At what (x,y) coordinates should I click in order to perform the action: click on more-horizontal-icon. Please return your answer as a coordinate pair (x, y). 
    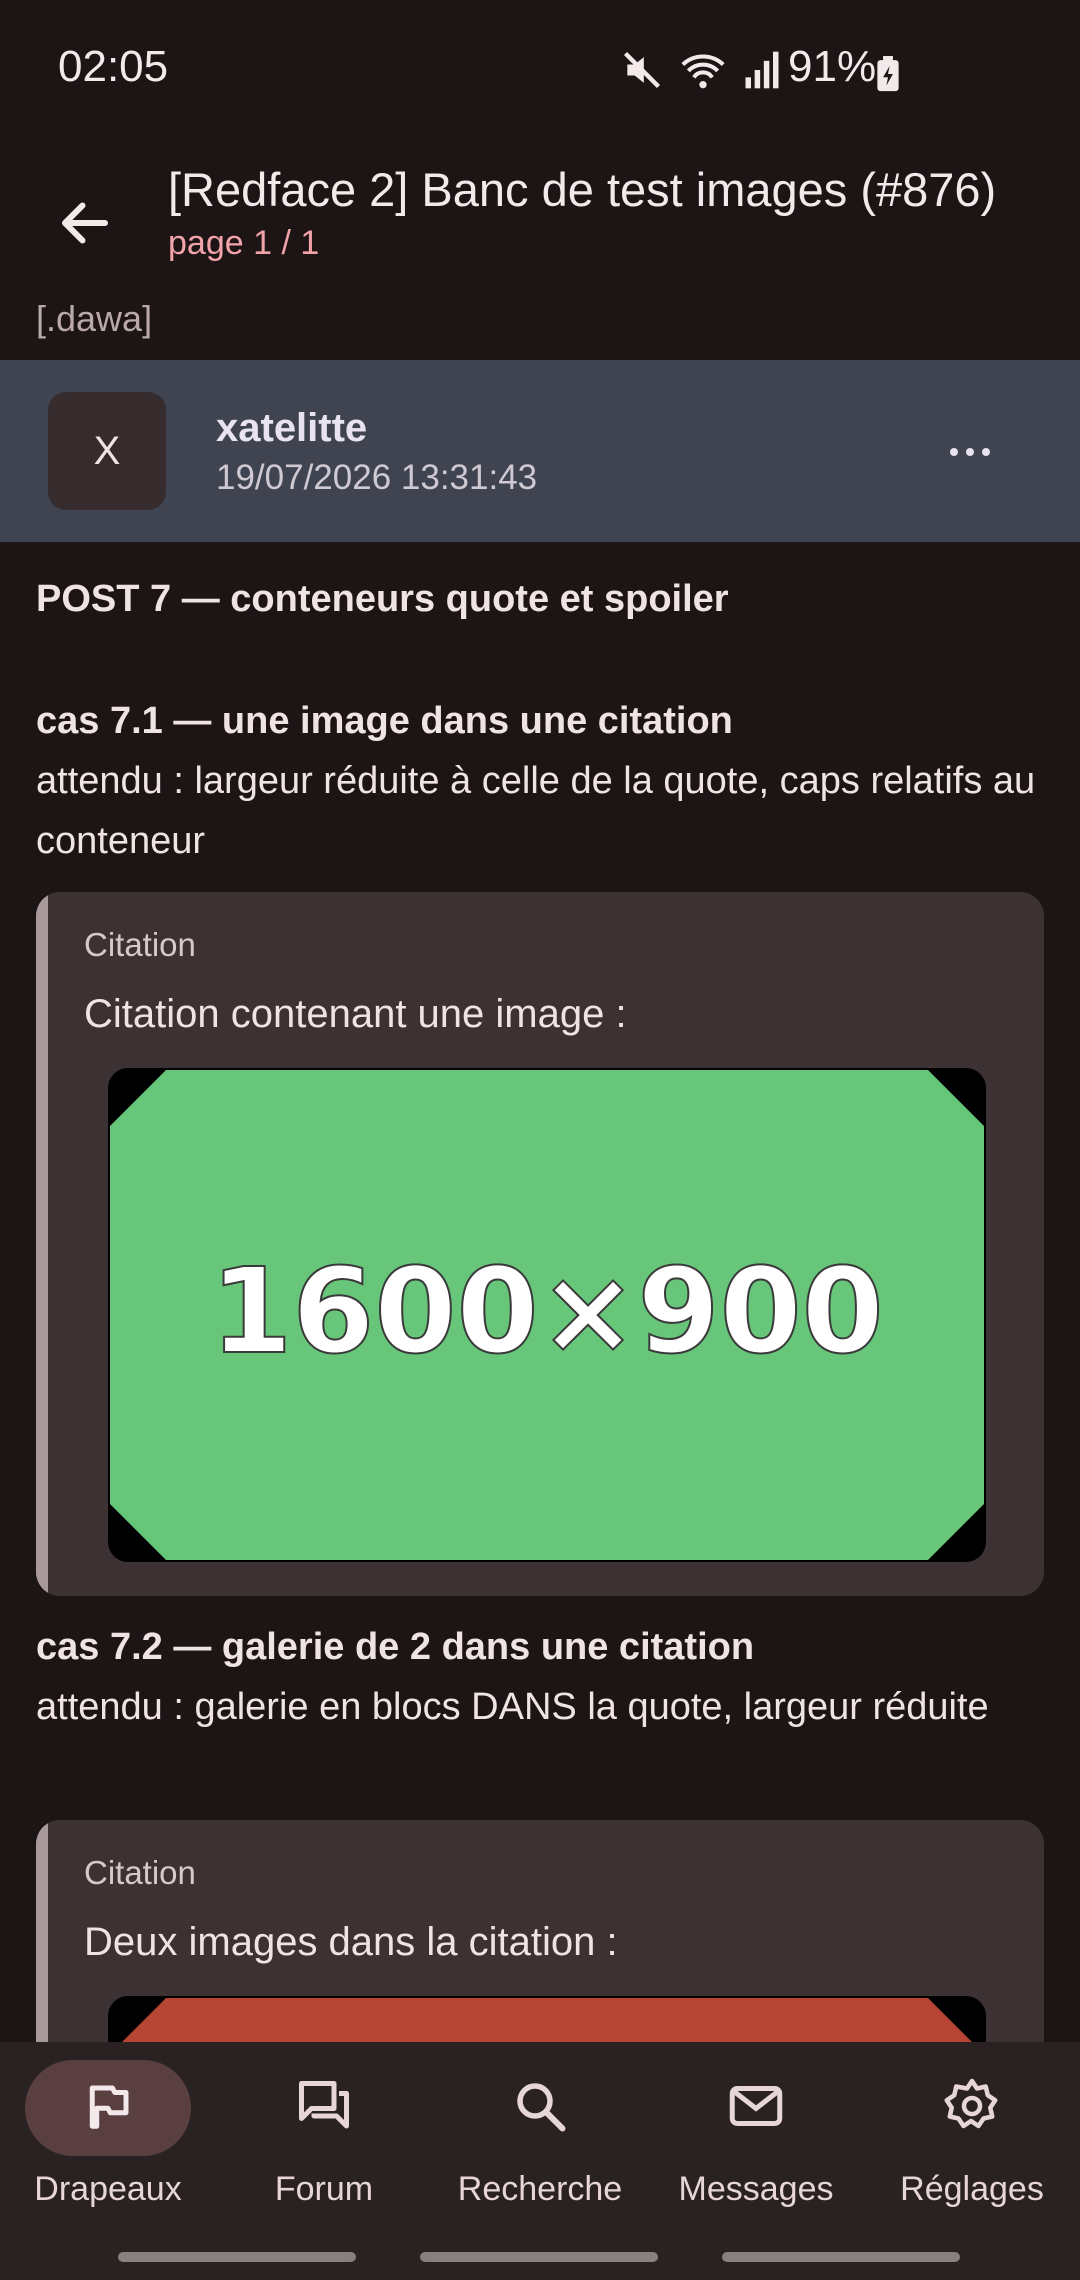
    Looking at the image, I should click on (970, 454).